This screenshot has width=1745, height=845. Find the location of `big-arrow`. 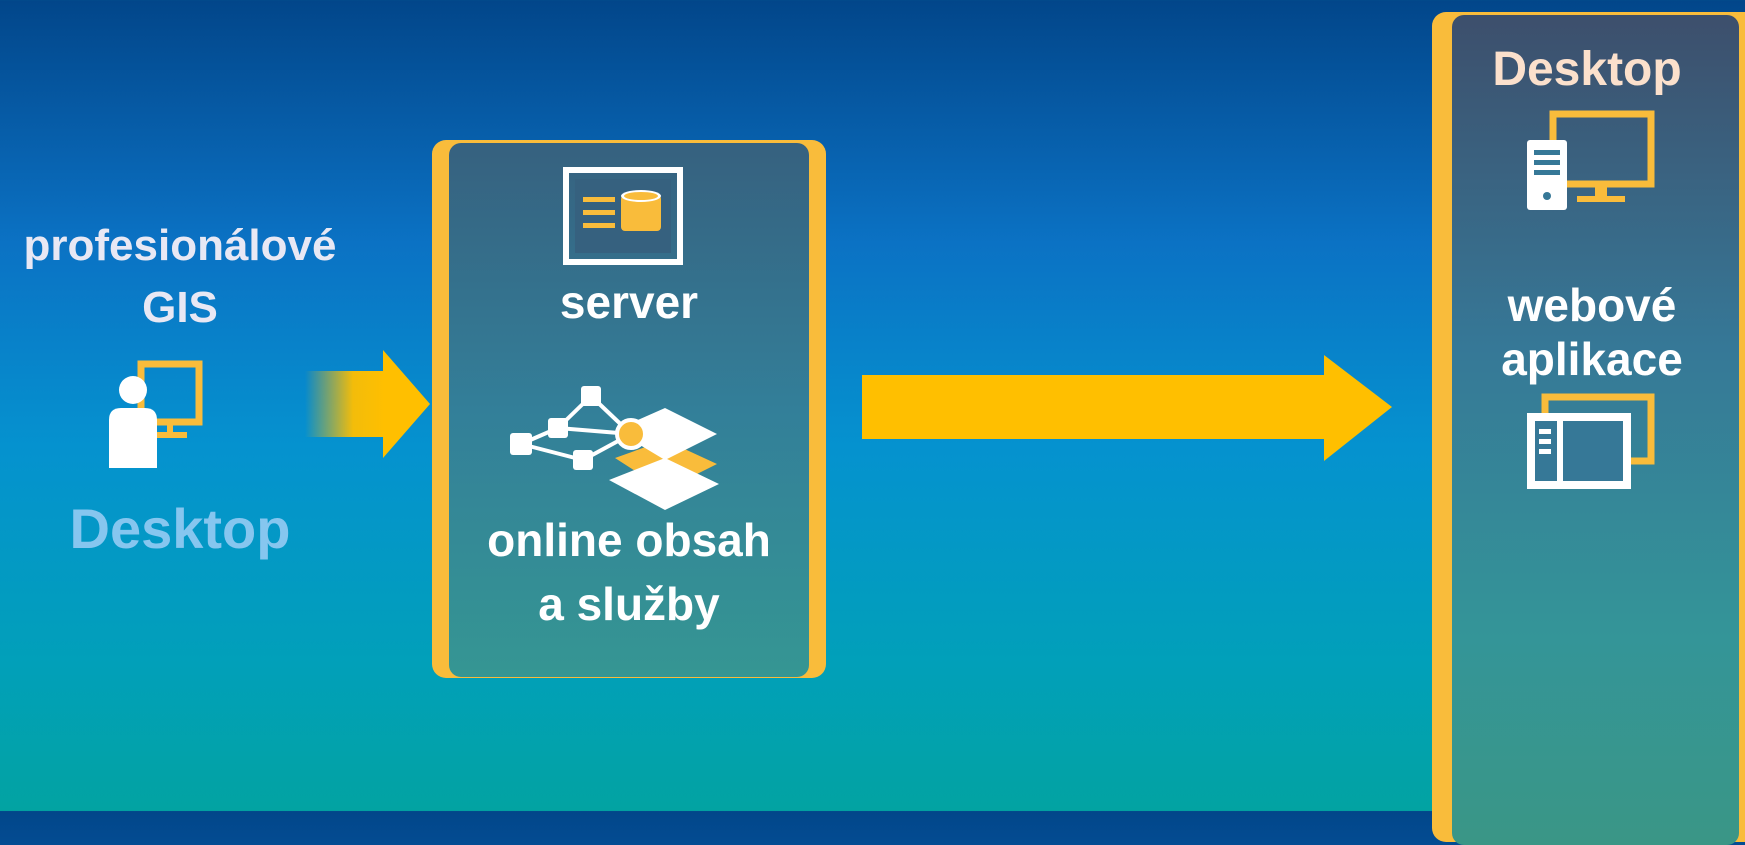

big-arrow is located at coordinates (1127, 408).